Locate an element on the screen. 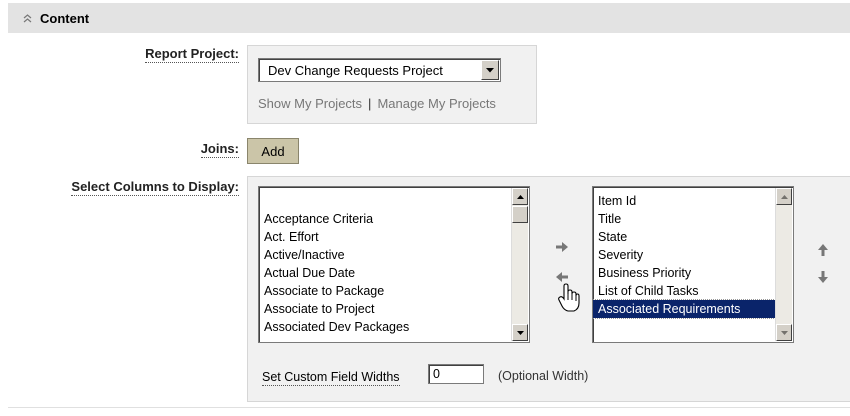  available-column-item: Actual Due Date is located at coordinates (385, 273).